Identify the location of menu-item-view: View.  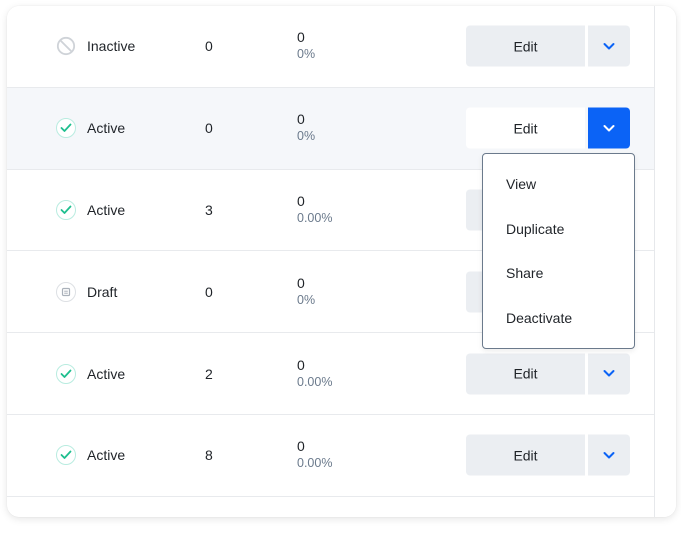
(521, 184).